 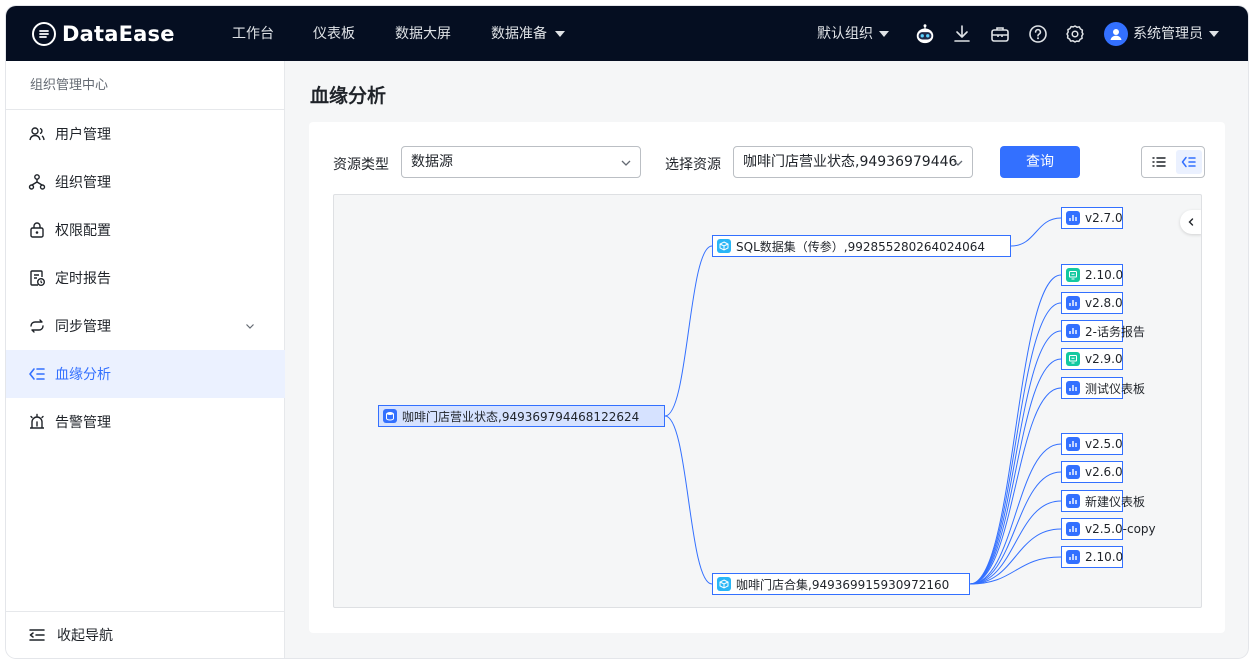 What do you see at coordinates (1104, 472) in the screenshot?
I see `node-label: v2.6.0` at bounding box center [1104, 472].